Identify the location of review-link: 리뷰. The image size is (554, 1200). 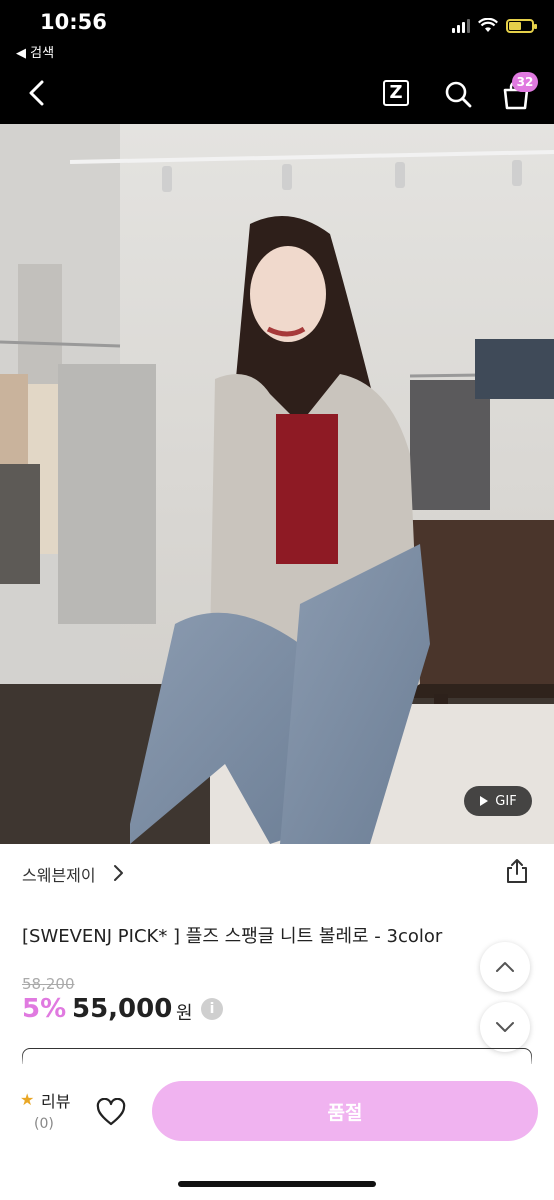
(55, 1100).